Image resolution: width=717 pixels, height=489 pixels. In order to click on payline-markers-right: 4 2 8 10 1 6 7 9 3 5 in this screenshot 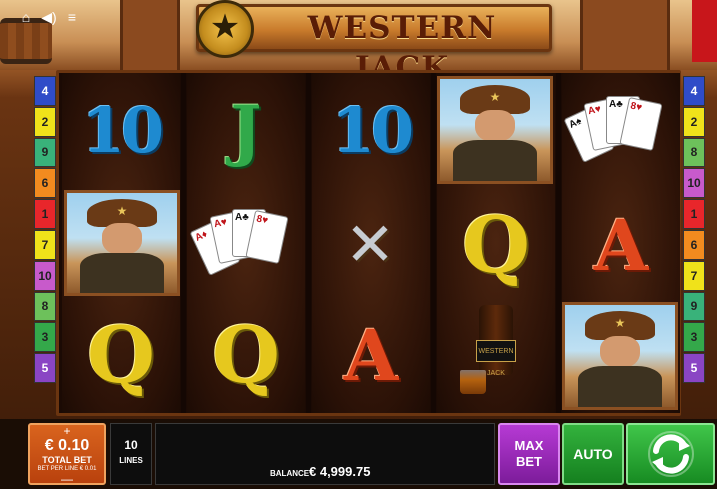, I will do `click(694, 230)`.